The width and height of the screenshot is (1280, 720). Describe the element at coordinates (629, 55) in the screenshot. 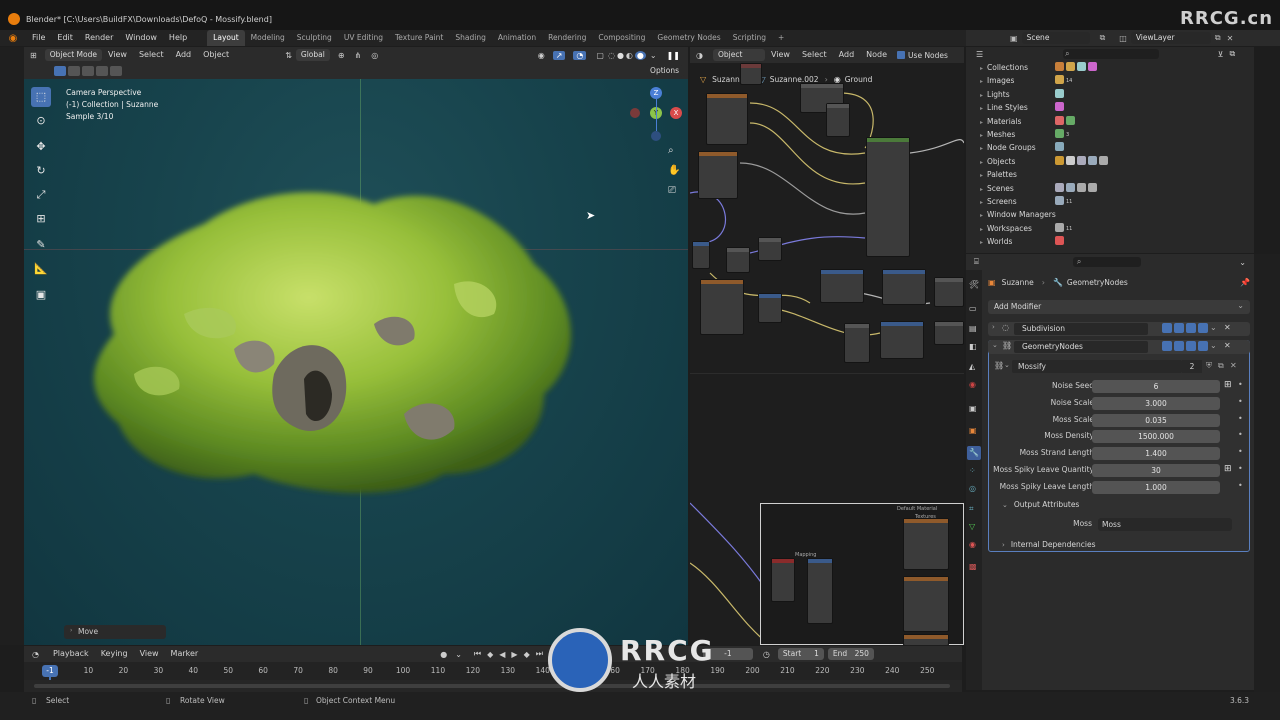

I see `shading-material-icon: ◐` at that location.